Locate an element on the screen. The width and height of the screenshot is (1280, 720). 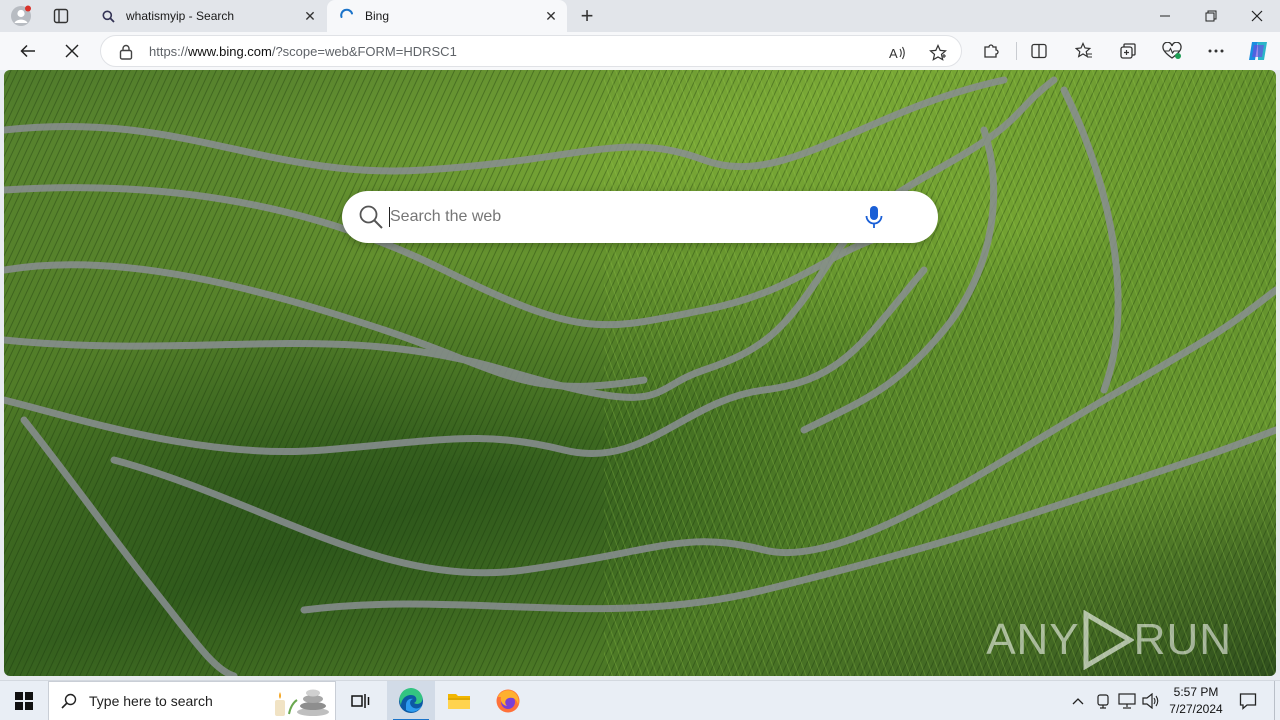
plus-icon: + is located at coordinates (587, 15).